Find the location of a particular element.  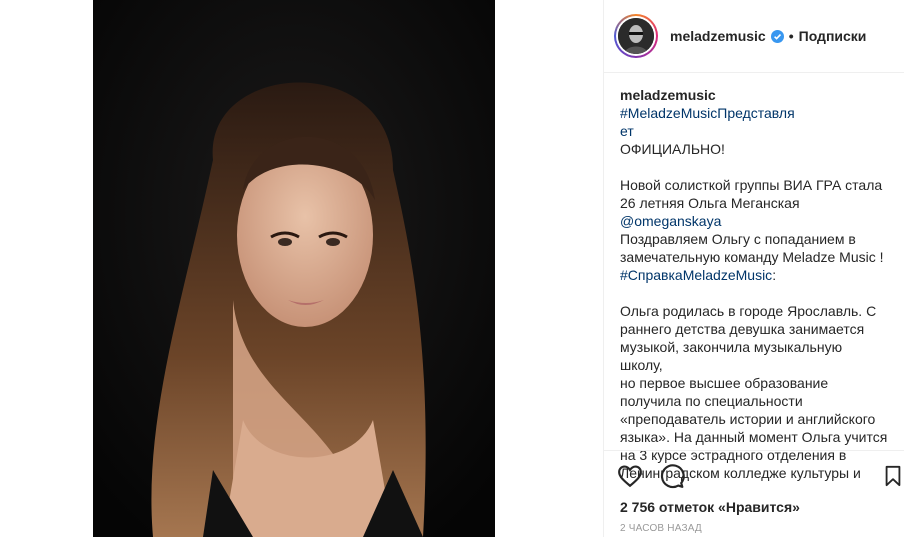

like-heart-icon is located at coordinates (630, 476).